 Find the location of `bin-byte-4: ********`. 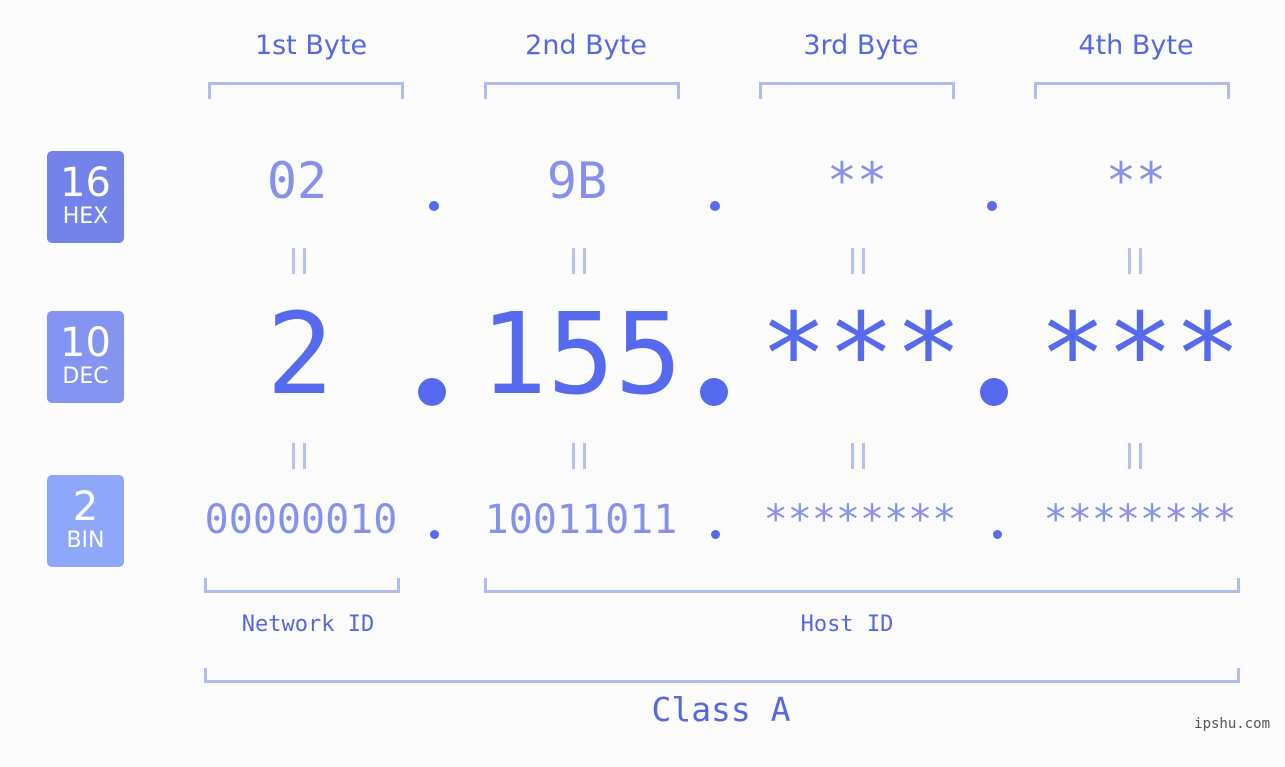

bin-byte-4: ******** is located at coordinates (1140, 520).